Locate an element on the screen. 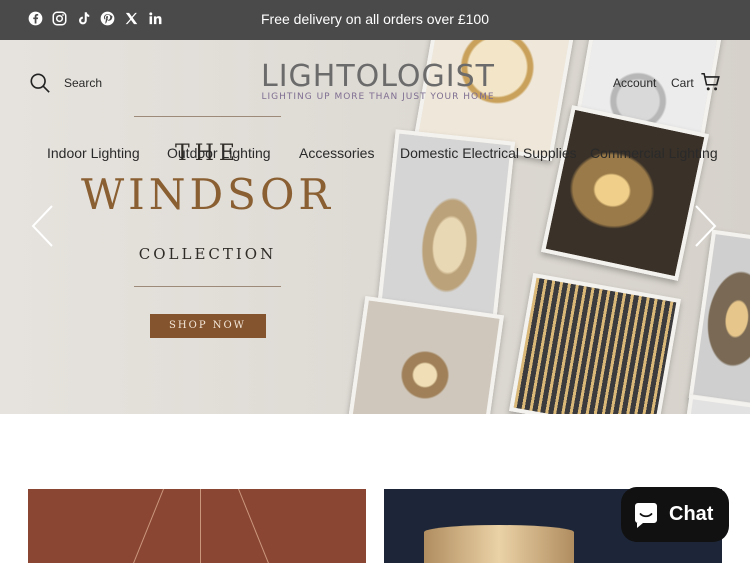 This screenshot has width=750, height=563. hero-divider-bottom is located at coordinates (207, 286).